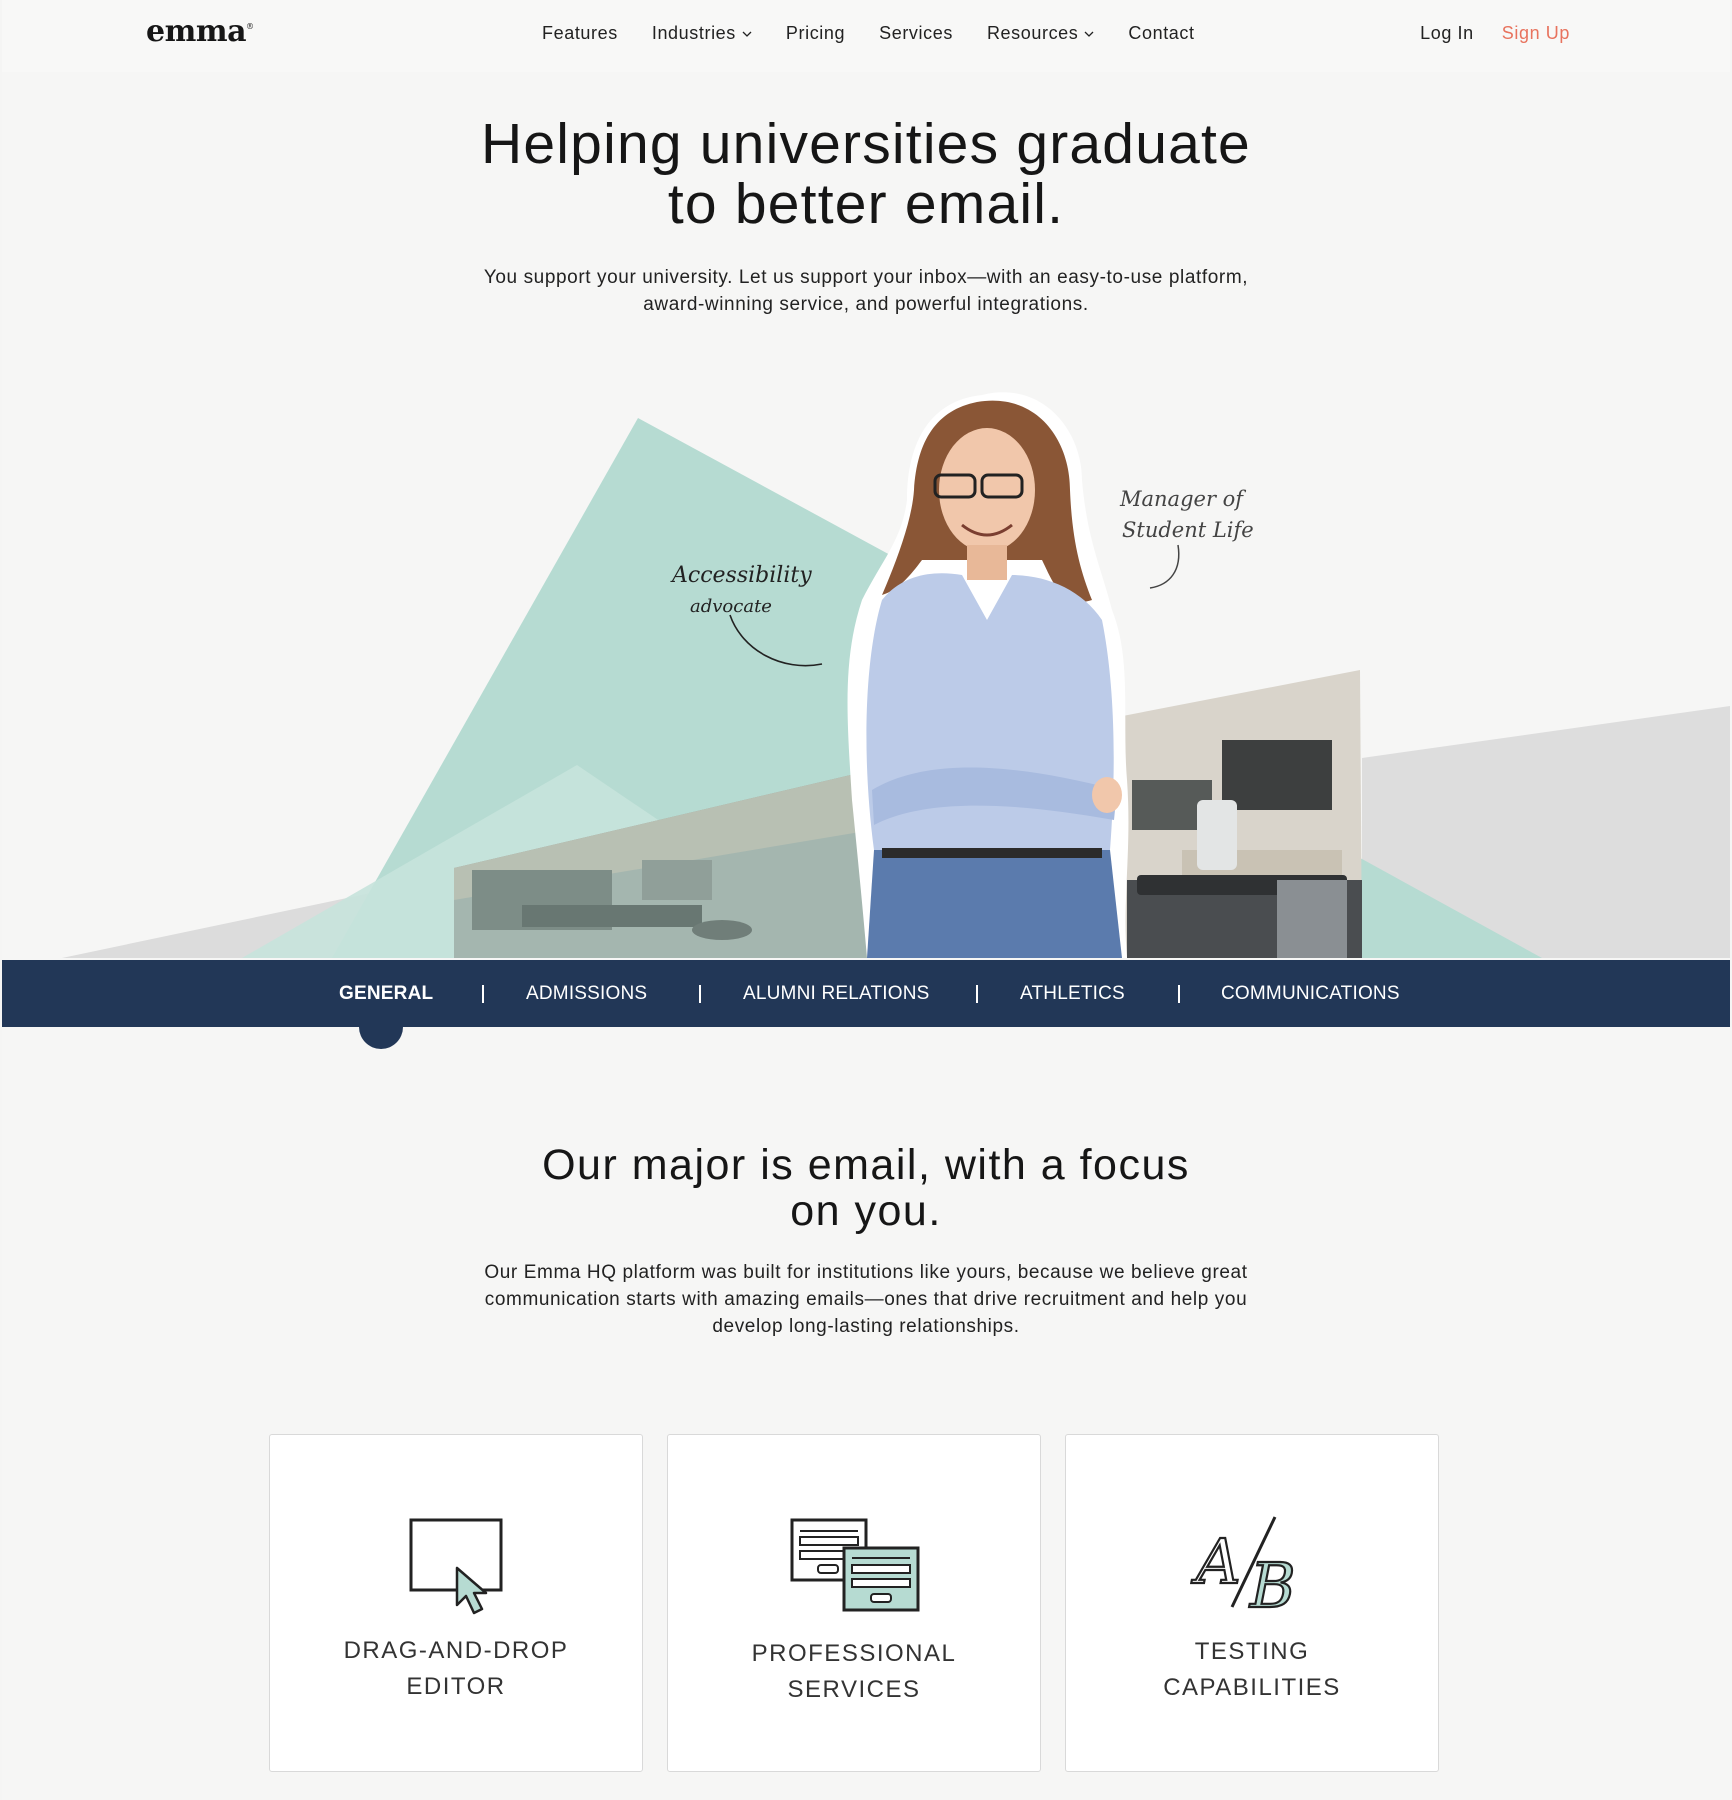 The width and height of the screenshot is (1732, 1800). I want to click on nav-label: Contact, so click(1161, 33).